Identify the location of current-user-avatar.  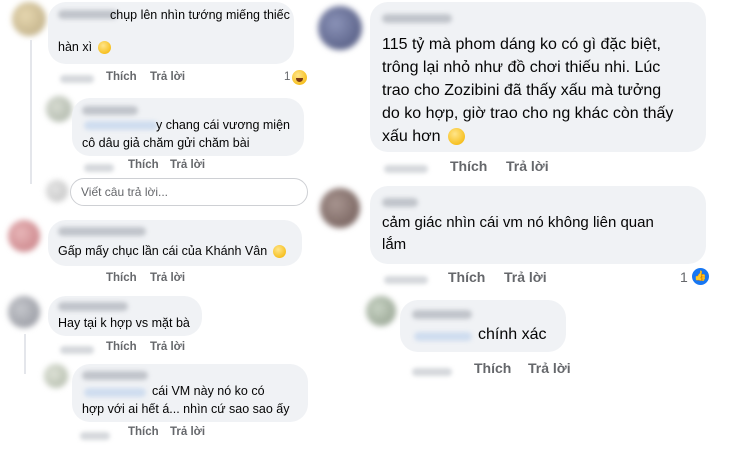
(57, 191).